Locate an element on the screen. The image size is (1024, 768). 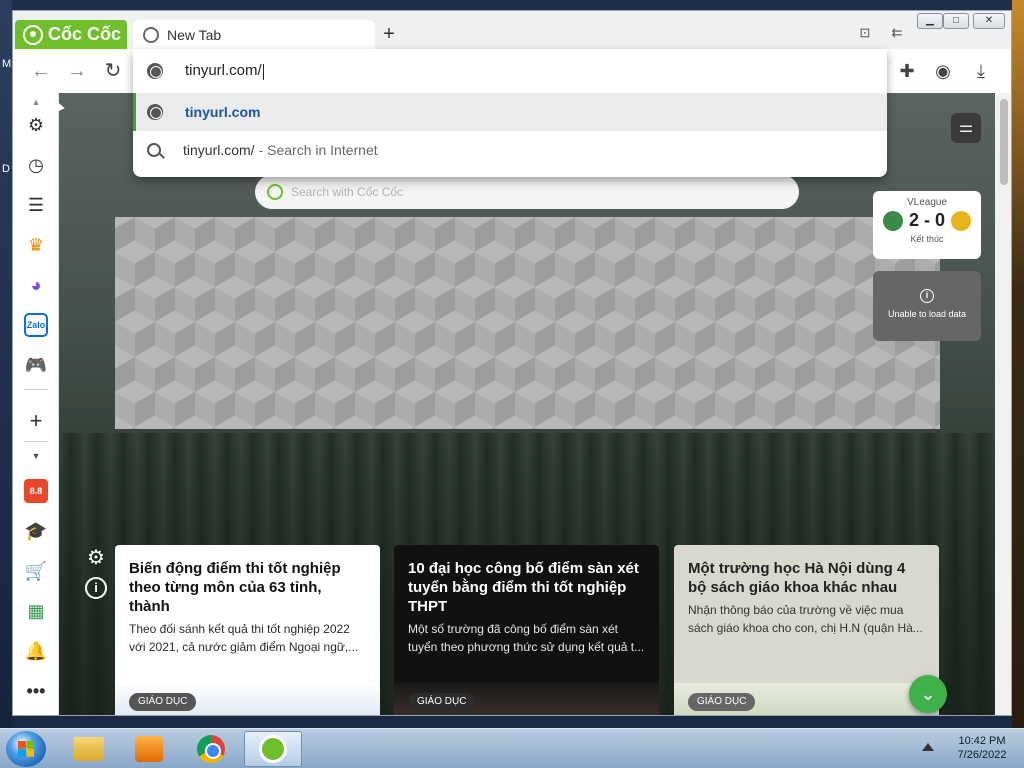
suggestion-subtext: - Search in Internet is located at coordinates (318, 150).